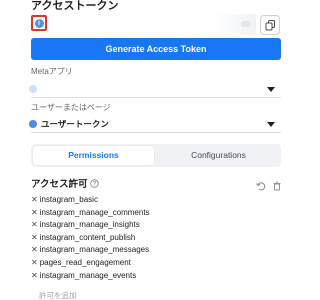  Describe the element at coordinates (94, 250) in the screenshot. I see `permission-name: instagram_manage_messages` at that location.